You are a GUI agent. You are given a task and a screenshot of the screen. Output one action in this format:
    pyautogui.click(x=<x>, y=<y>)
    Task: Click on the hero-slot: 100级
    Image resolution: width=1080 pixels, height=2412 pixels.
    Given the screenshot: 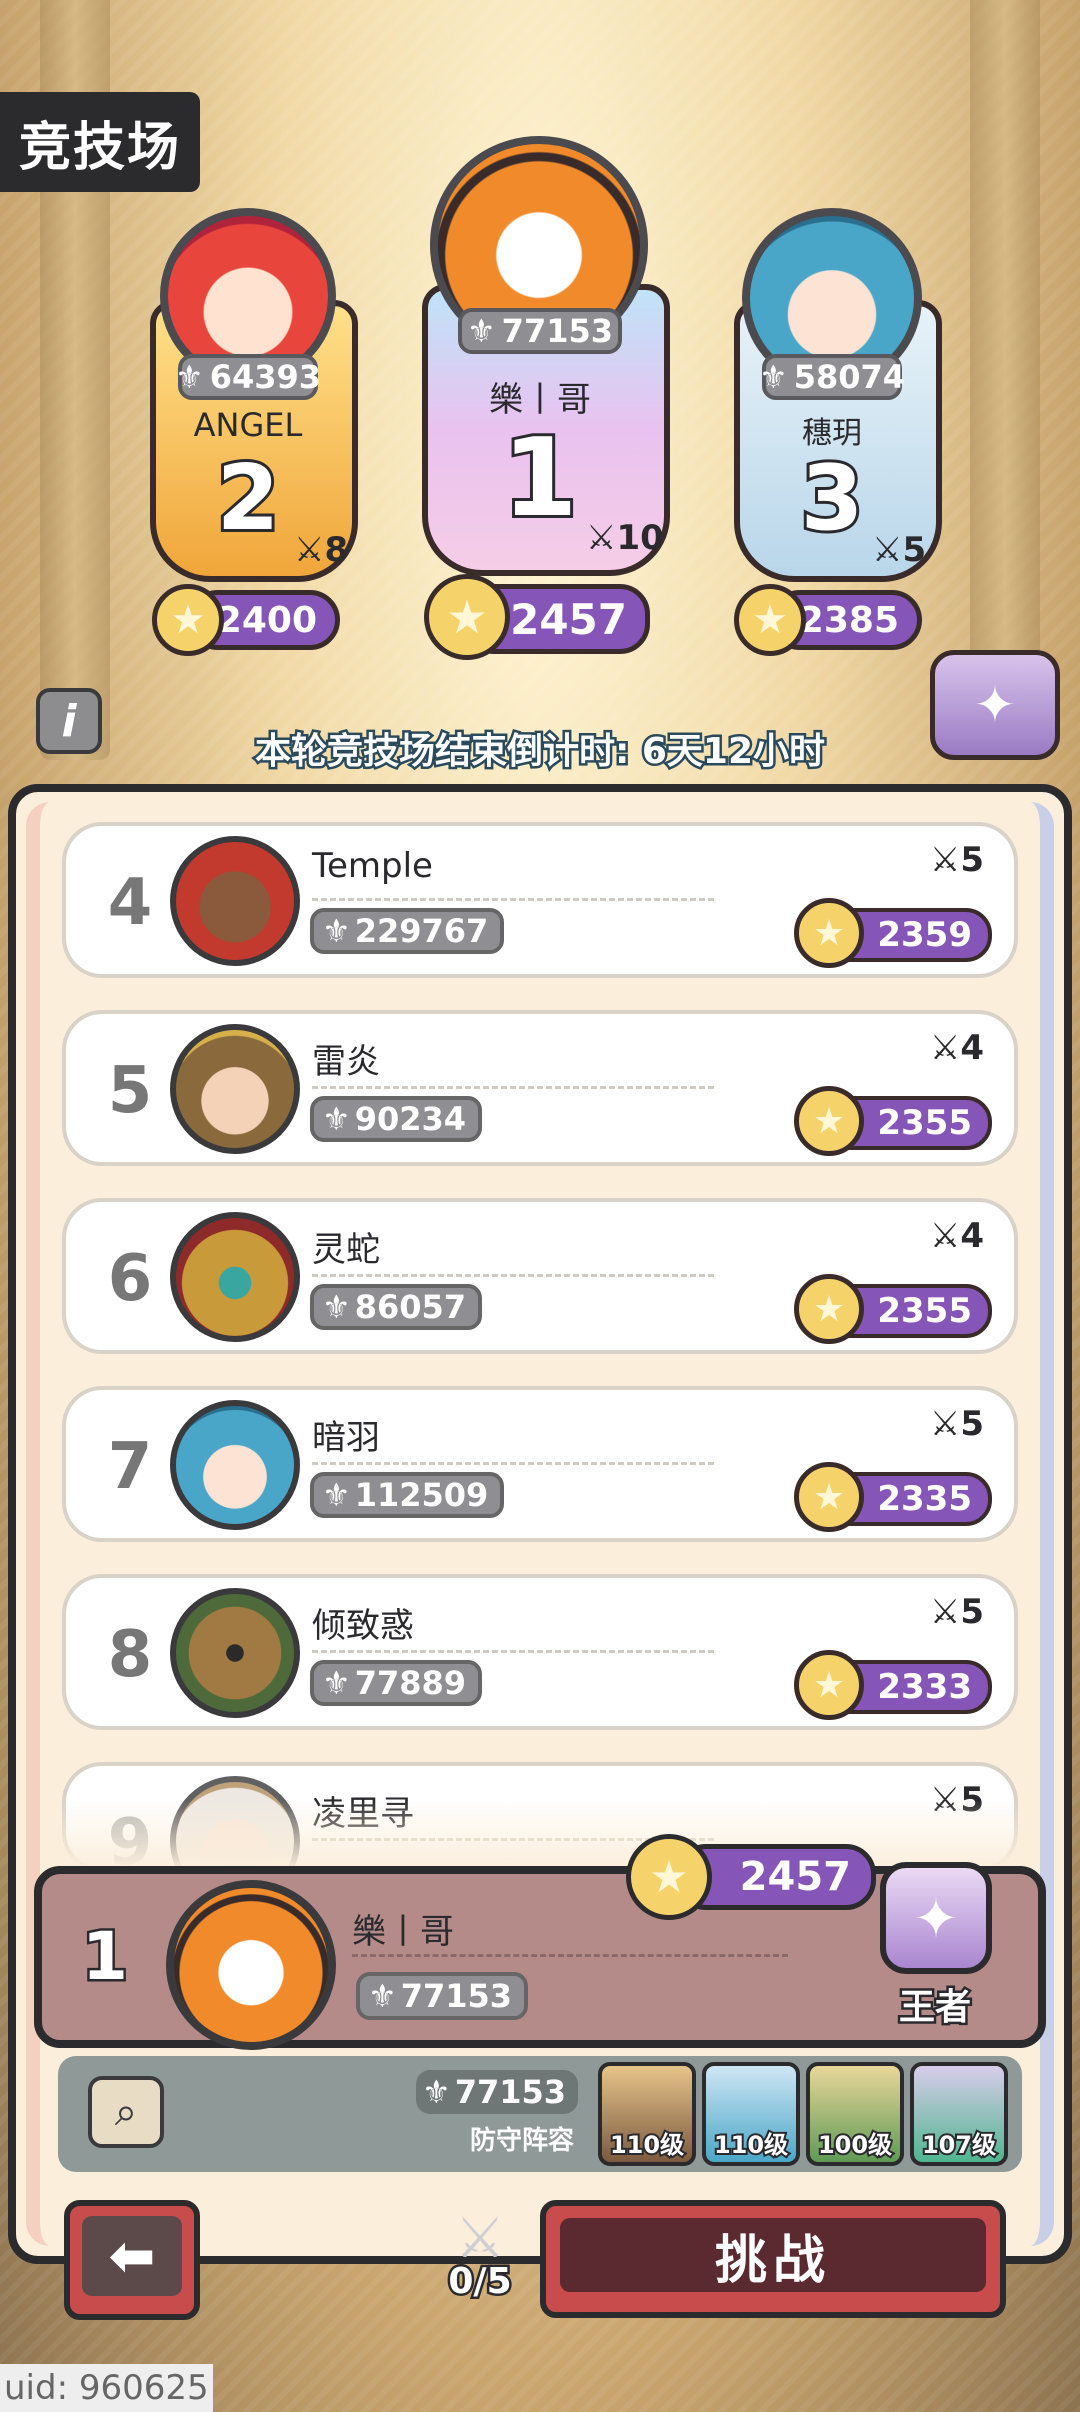 What is the action you would take?
    pyautogui.click(x=855, y=2114)
    